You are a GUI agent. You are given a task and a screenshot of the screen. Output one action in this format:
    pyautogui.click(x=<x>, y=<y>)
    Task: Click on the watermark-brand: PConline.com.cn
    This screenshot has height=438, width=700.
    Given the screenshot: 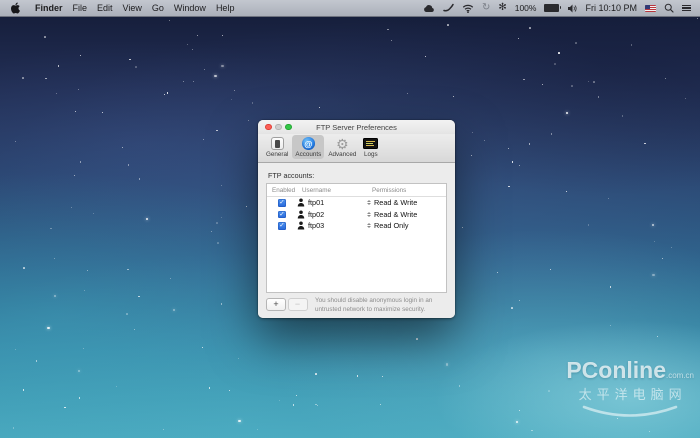 What is the action you would take?
    pyautogui.click(x=630, y=370)
    